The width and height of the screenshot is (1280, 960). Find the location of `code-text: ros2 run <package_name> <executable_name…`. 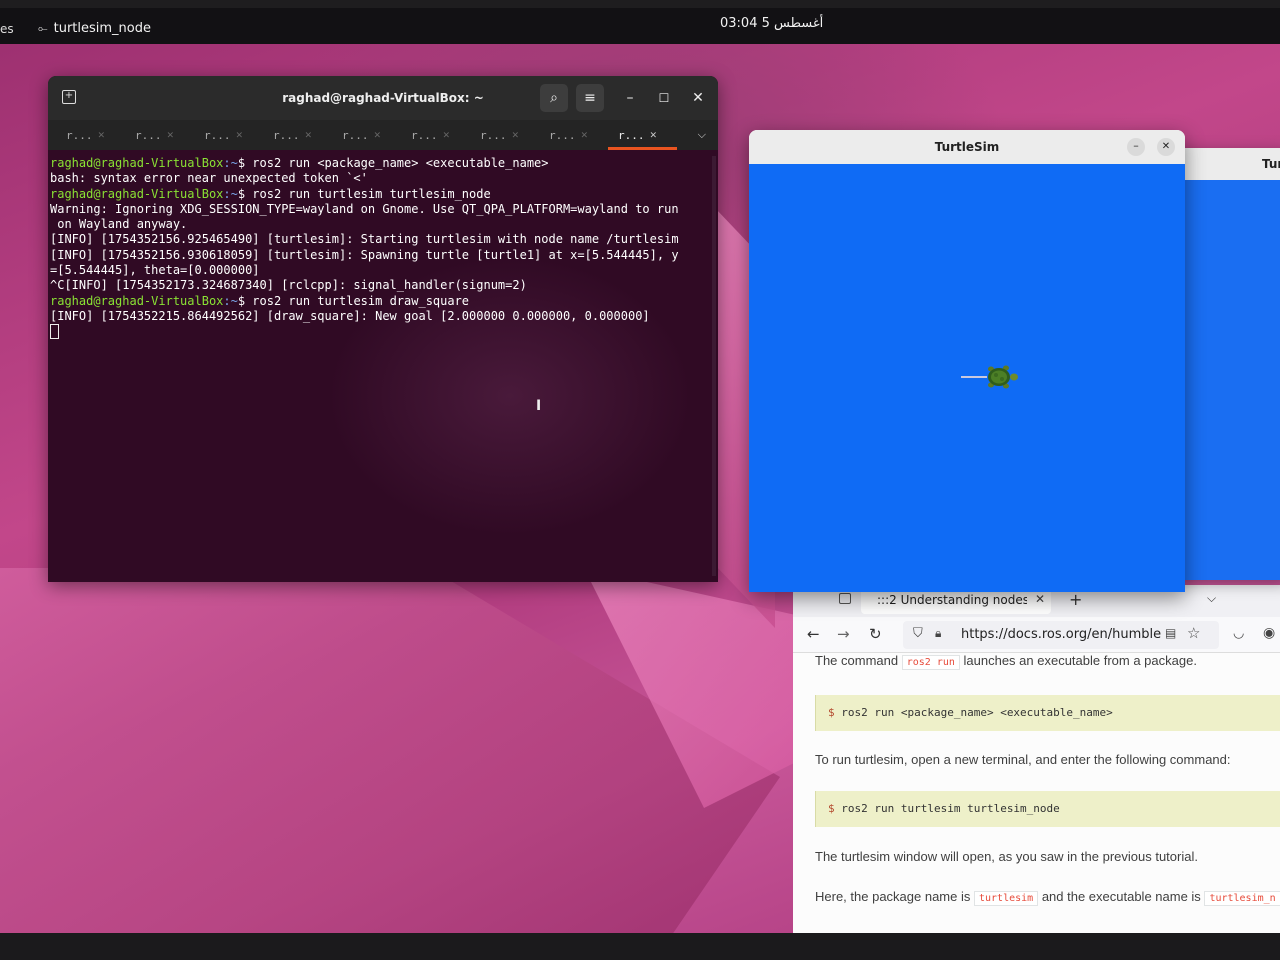

code-text: ros2 run <package_name> <executable_name… is located at coordinates (977, 712).